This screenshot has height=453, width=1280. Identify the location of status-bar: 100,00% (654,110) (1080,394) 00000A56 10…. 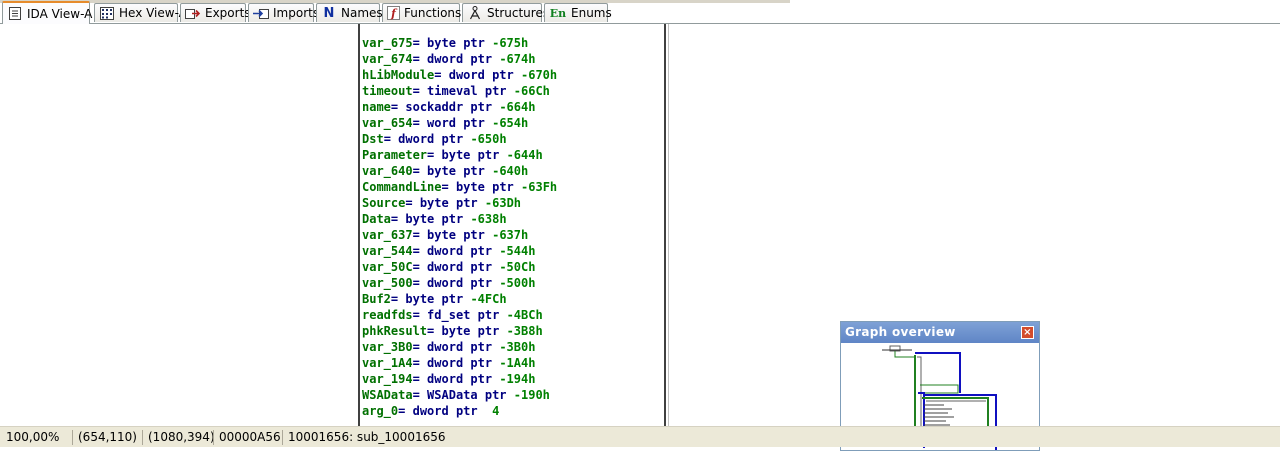
(640, 436).